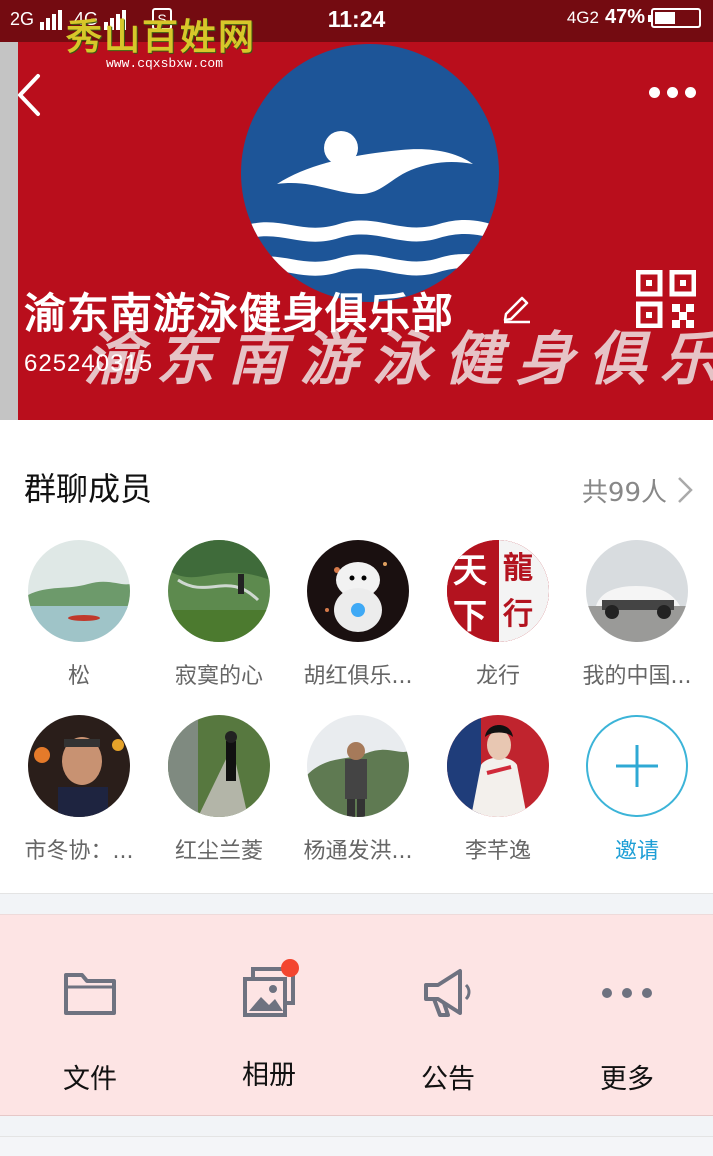  Describe the element at coordinates (666, 299) in the screenshot. I see `qr-code-icon` at that location.